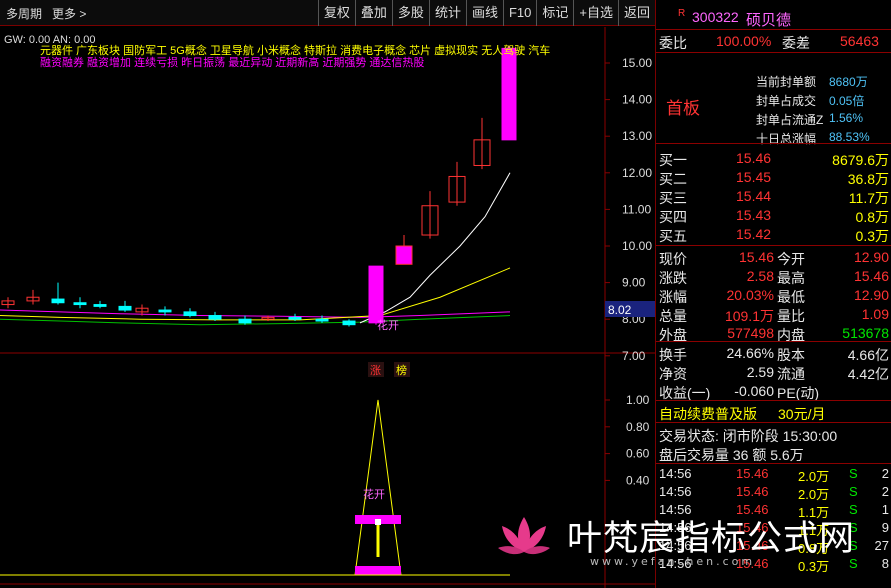 Image resolution: width=891 pixels, height=588 pixels. I want to click on stat-label: 涨跌, so click(673, 278).